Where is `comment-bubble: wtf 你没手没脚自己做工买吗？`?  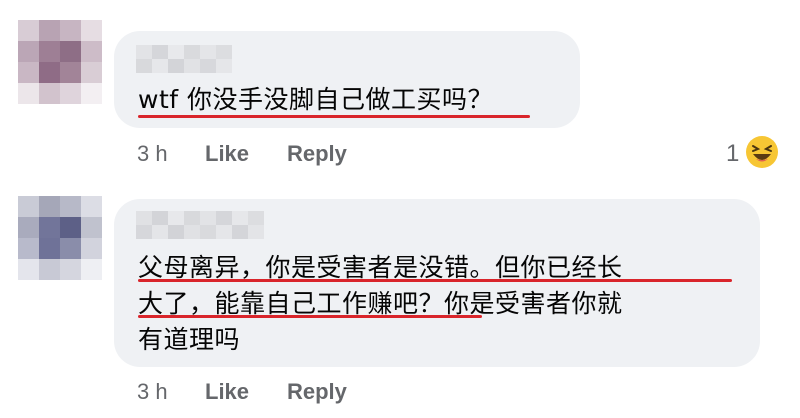 comment-bubble: wtf 你没手没脚自己做工买吗？ is located at coordinates (347, 79).